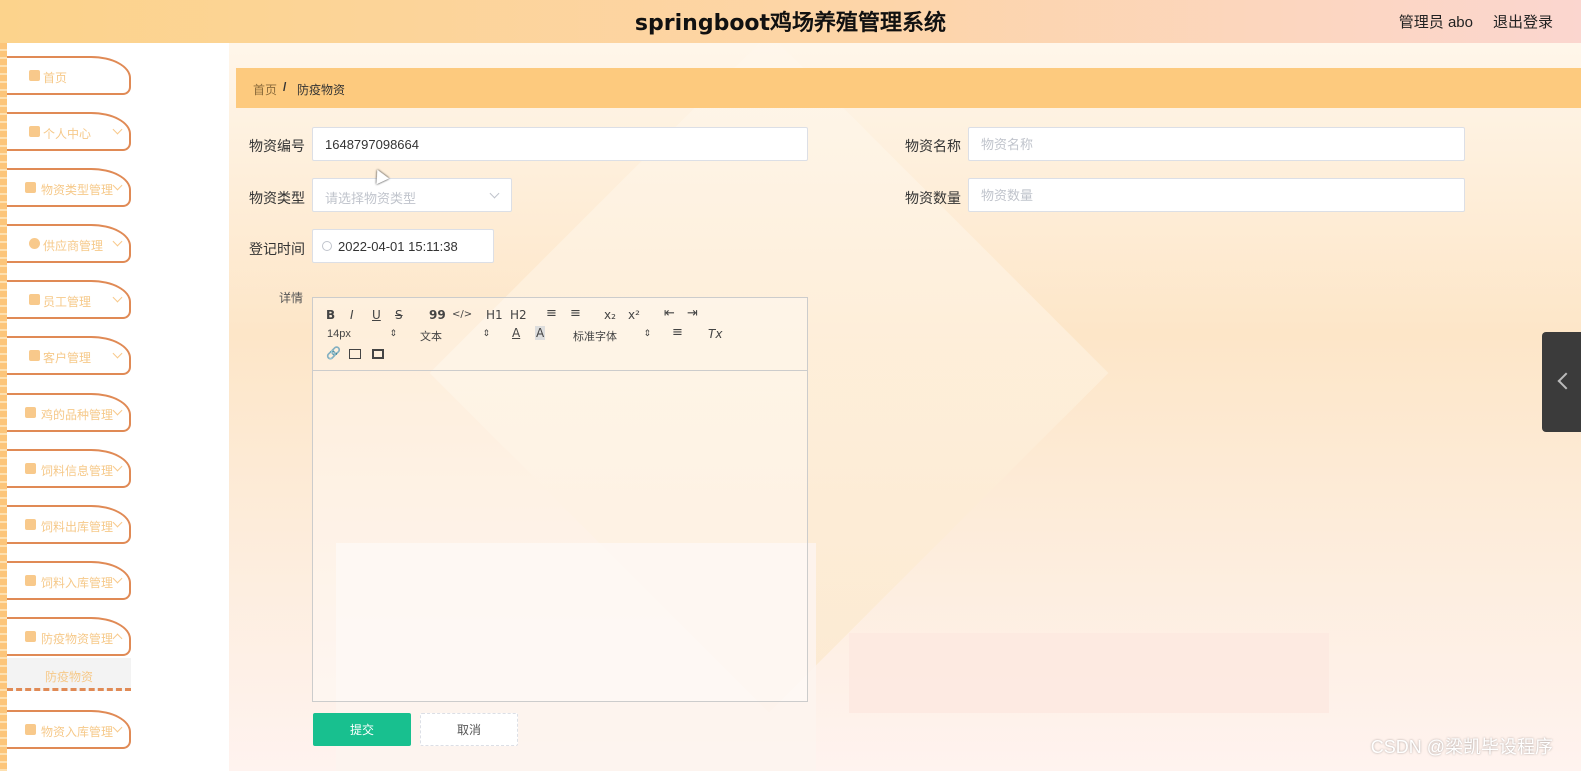 Image resolution: width=1581 pixels, height=771 pixels. What do you see at coordinates (117, 638) in the screenshot?
I see `chevron-up-icon` at bounding box center [117, 638].